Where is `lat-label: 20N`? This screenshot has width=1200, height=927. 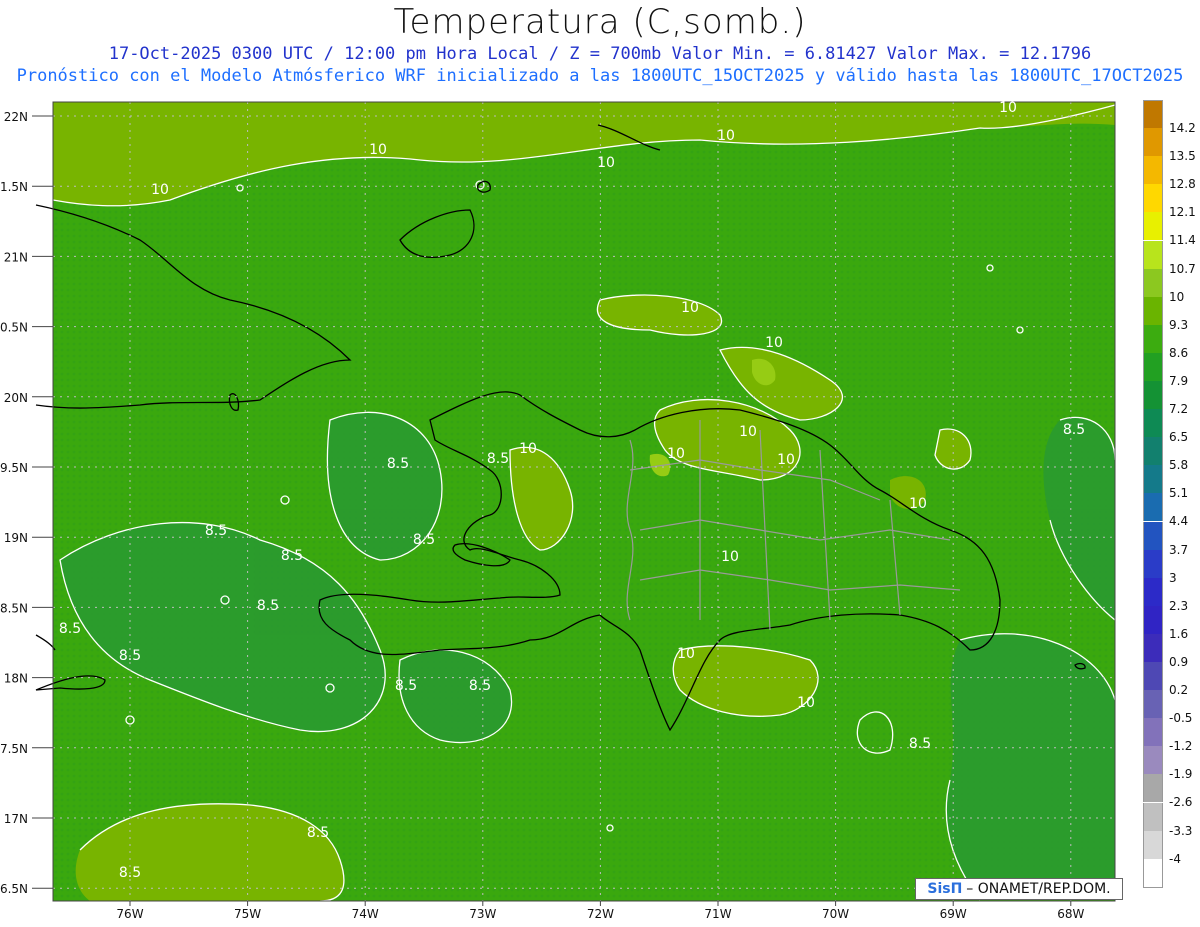
lat-label: 20N is located at coordinates (16, 398).